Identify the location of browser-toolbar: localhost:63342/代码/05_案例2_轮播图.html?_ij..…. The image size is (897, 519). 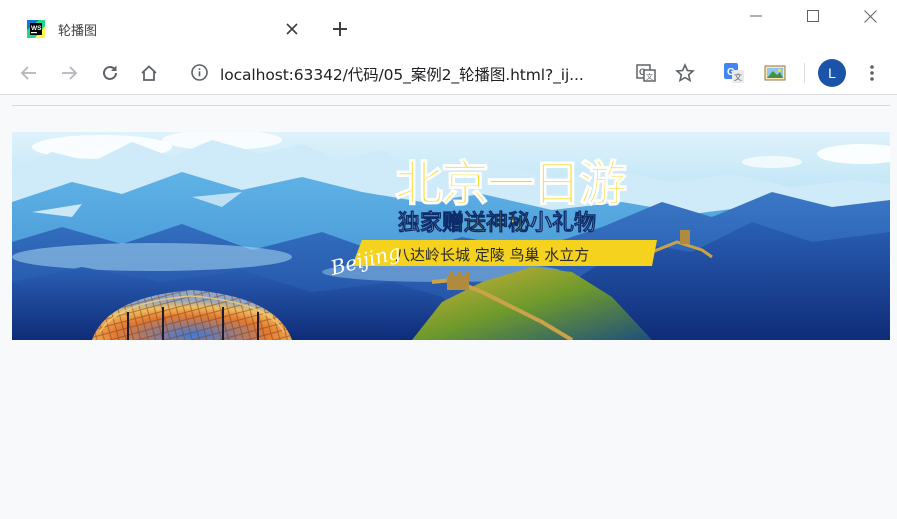
(448, 72).